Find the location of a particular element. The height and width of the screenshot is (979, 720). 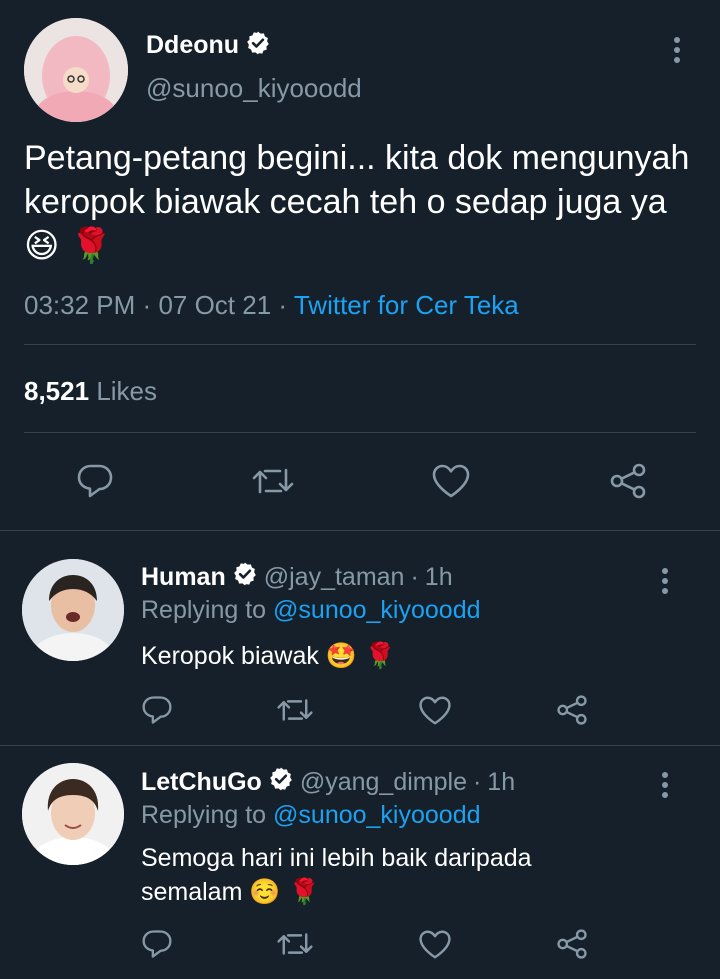

author-row: LetChuGo @yang_dimple · 1h is located at coordinates (328, 782).